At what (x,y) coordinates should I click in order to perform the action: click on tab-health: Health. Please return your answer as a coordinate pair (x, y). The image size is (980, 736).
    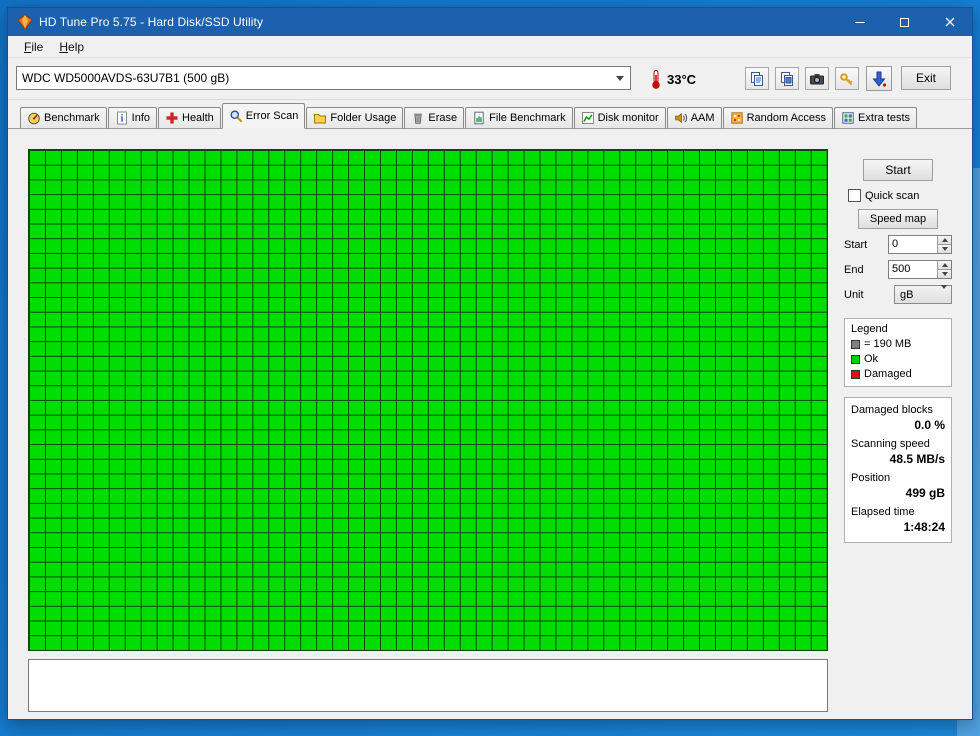
    Looking at the image, I should click on (189, 118).